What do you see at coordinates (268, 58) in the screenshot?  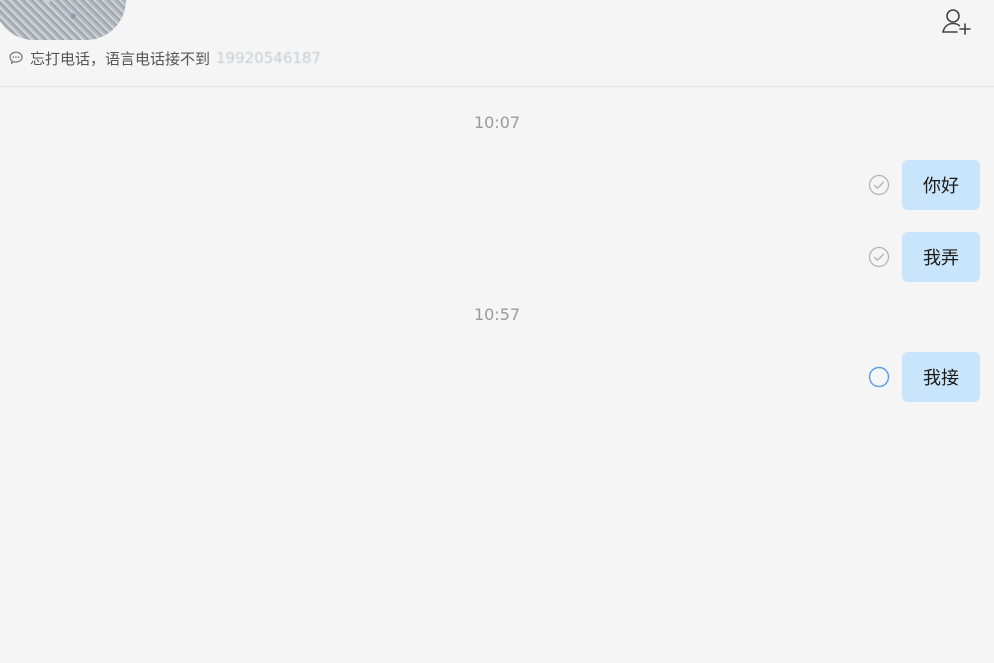 I see `signature-phone: 19920546187` at bounding box center [268, 58].